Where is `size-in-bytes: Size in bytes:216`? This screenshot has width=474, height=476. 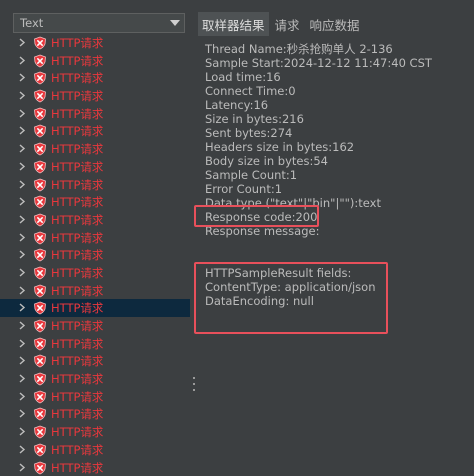
size-in-bytes: Size in bytes:216 is located at coordinates (254, 119).